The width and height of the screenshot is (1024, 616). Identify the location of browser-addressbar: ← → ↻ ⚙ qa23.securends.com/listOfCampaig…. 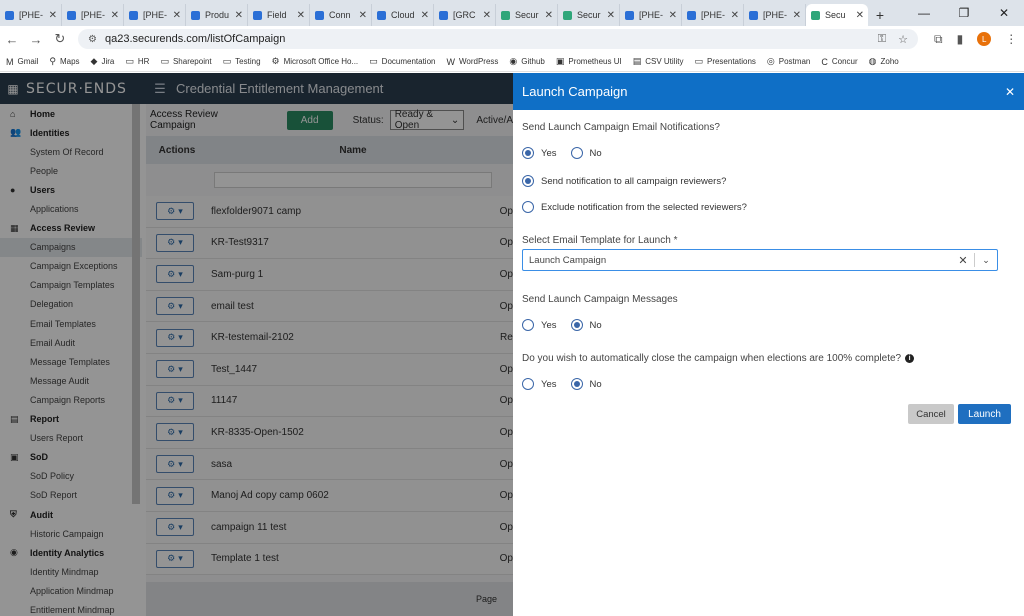
(512, 39).